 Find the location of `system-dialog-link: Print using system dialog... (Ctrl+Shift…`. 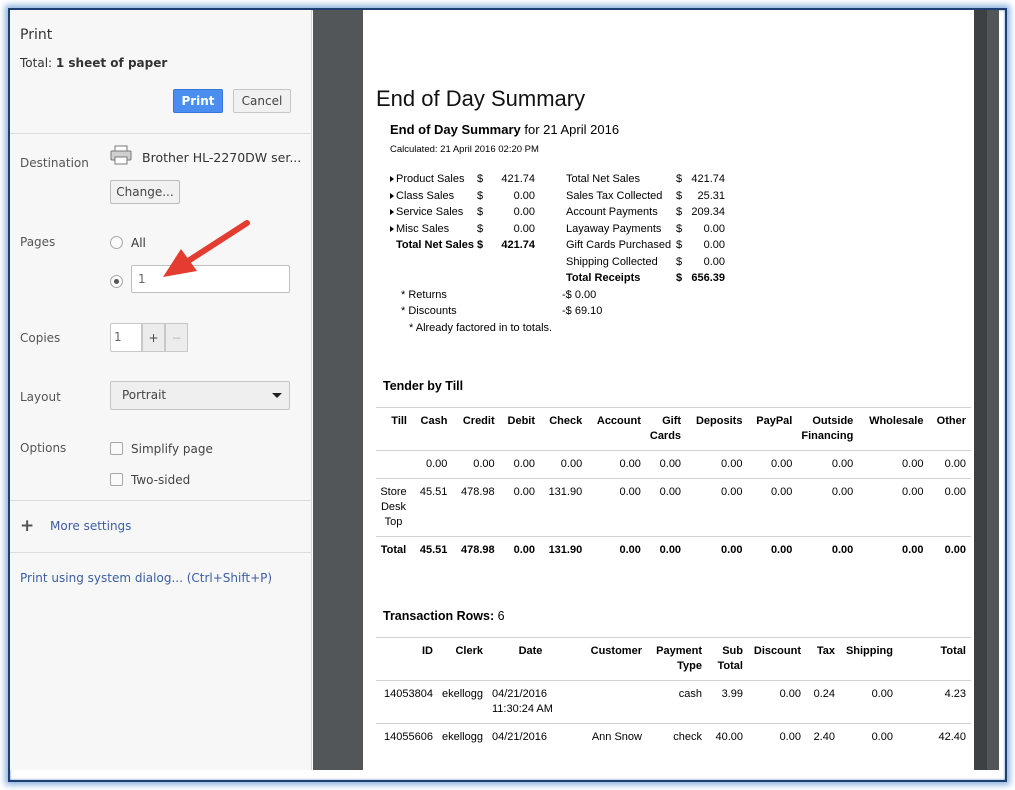

system-dialog-link: Print using system dialog... (Ctrl+Shift… is located at coordinates (146, 578).